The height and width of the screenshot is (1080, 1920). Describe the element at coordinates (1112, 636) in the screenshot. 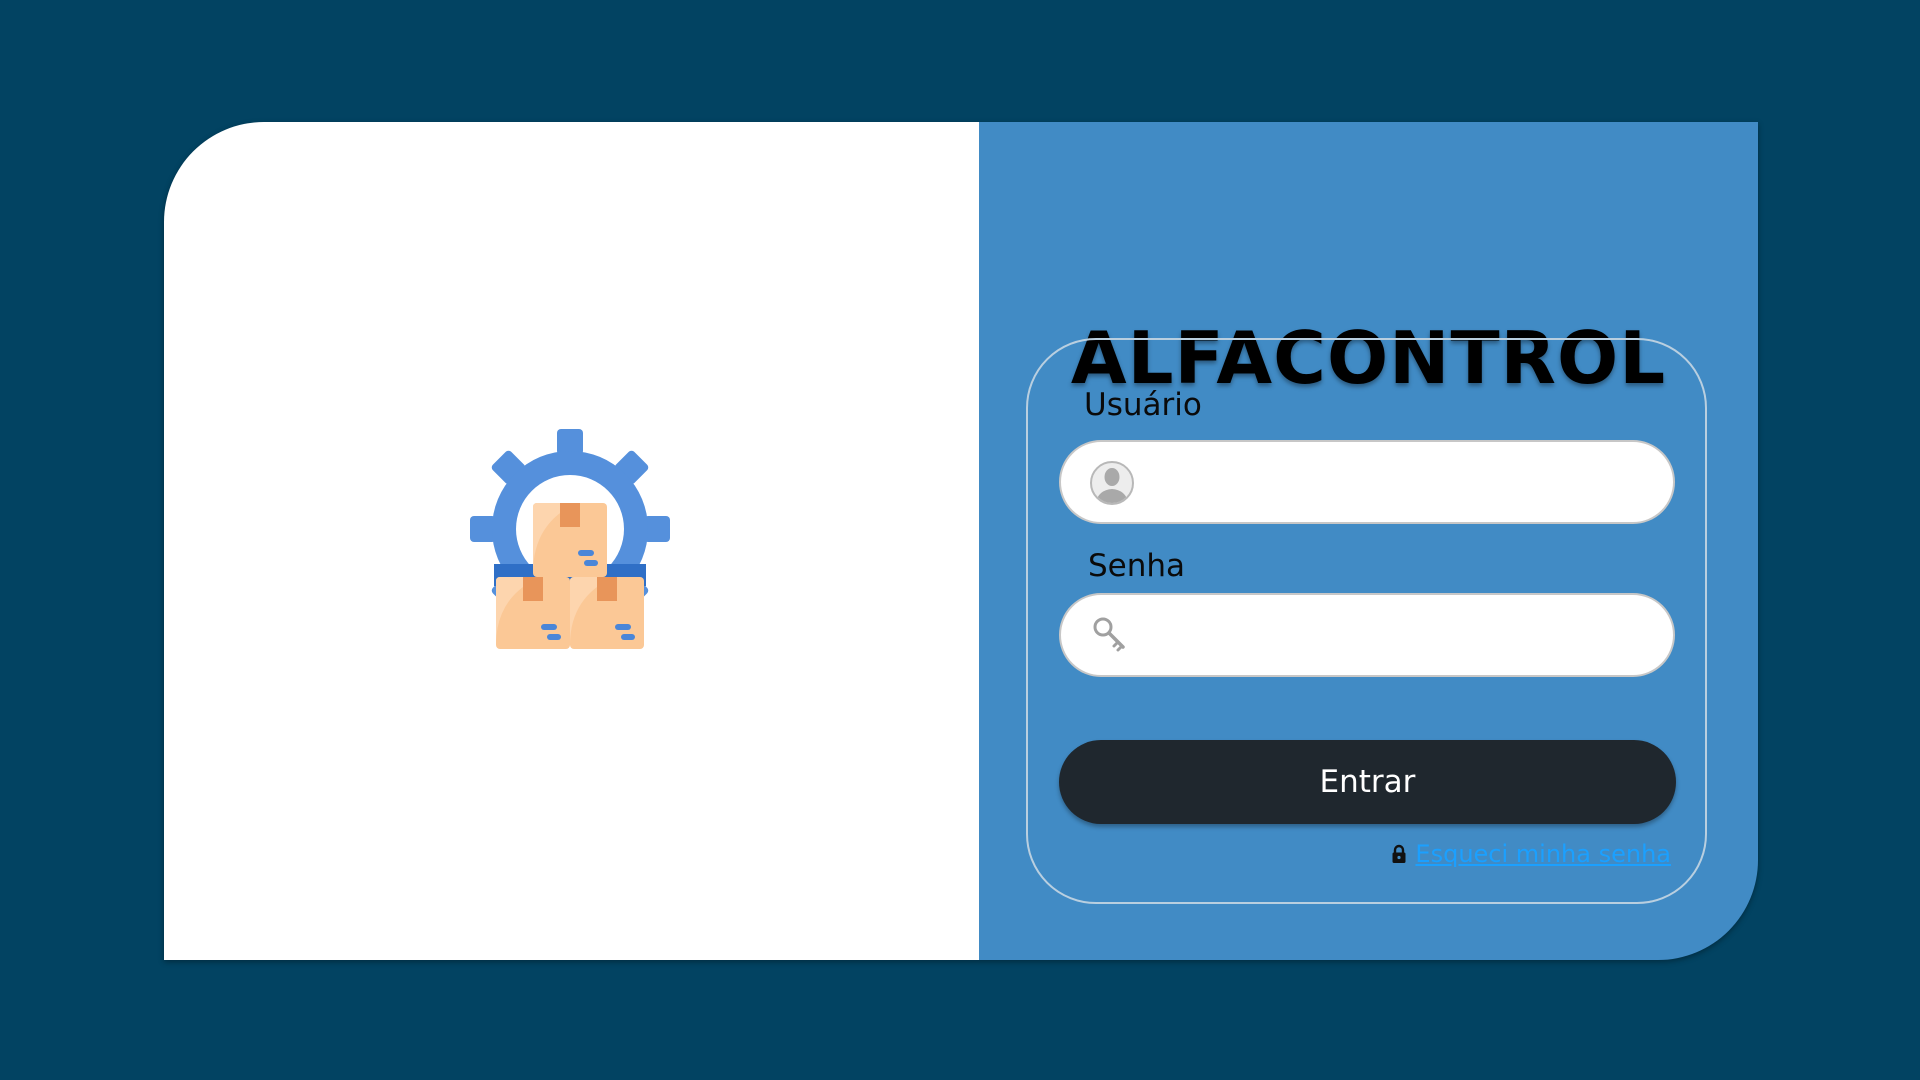

I see `key-icon` at that location.